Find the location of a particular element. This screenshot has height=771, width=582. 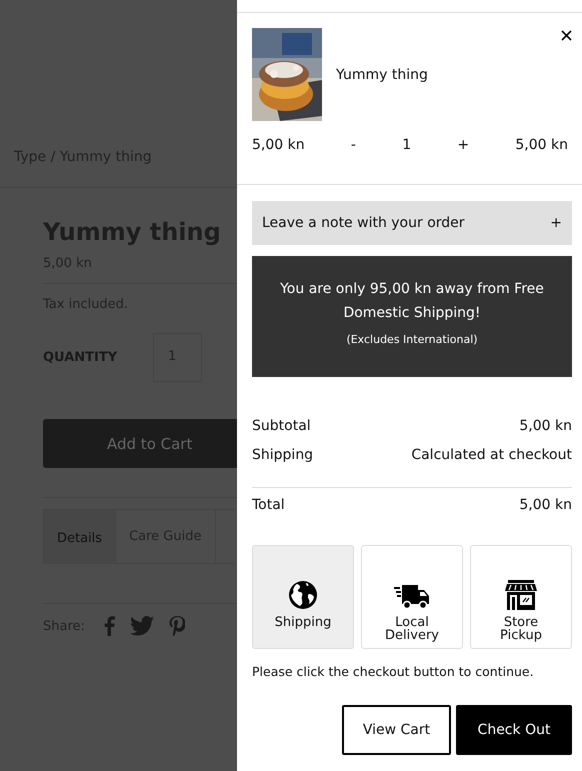

twitter-icon is located at coordinates (142, 626).